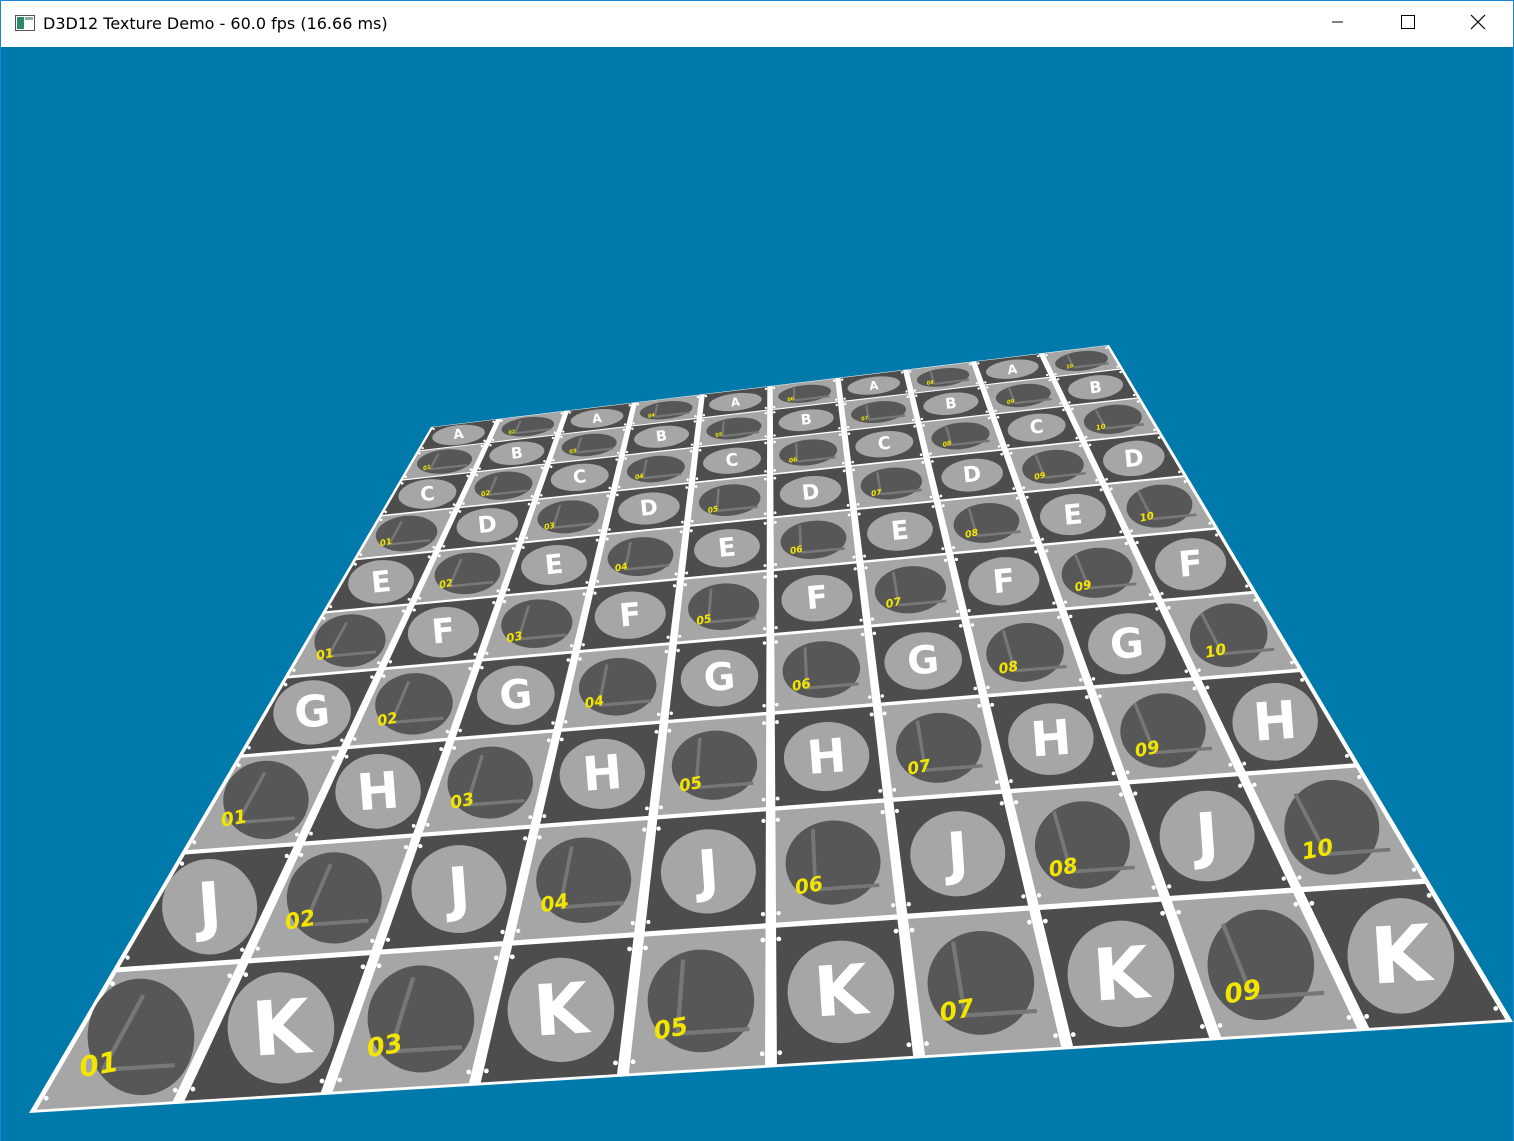 This screenshot has width=1514, height=1141. Describe the element at coordinates (757, 24) in the screenshot. I see `title-bar: D3D12 Texture Demo - 60.0 fps (16.66 ms)` at that location.